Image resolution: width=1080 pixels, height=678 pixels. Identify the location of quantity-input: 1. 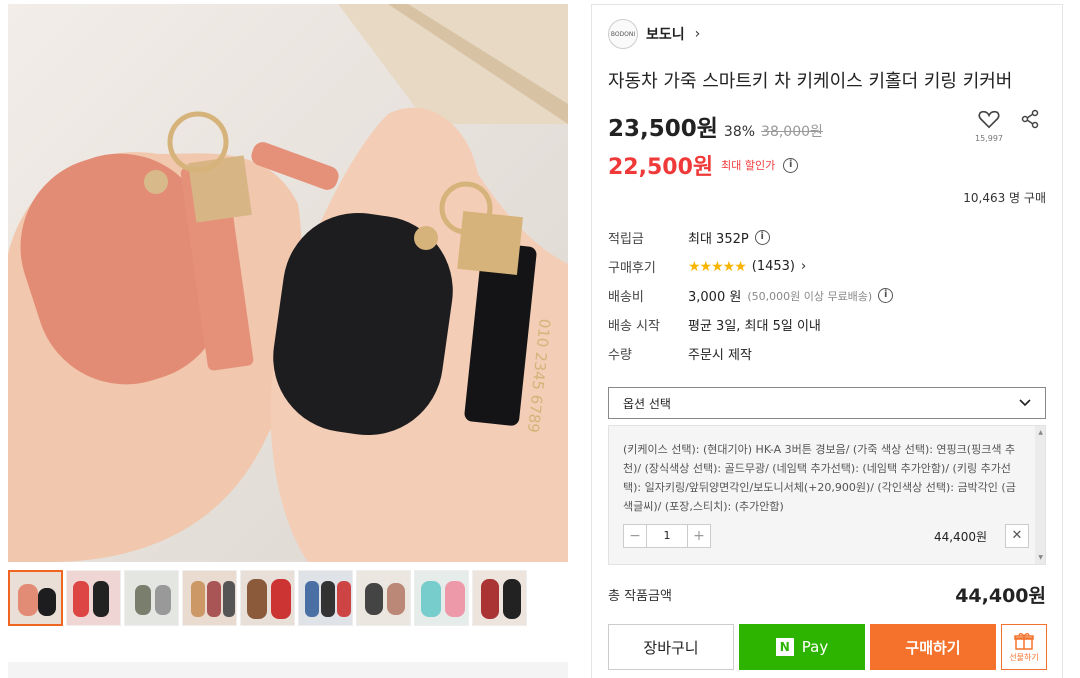
(667, 536).